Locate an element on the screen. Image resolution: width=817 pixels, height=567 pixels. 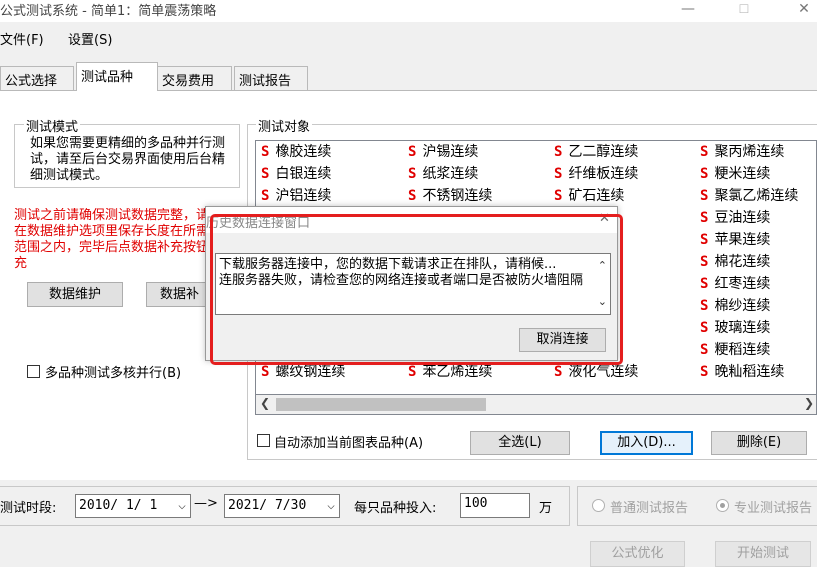
instrument-name: 棉纱连续 is located at coordinates (742, 306).